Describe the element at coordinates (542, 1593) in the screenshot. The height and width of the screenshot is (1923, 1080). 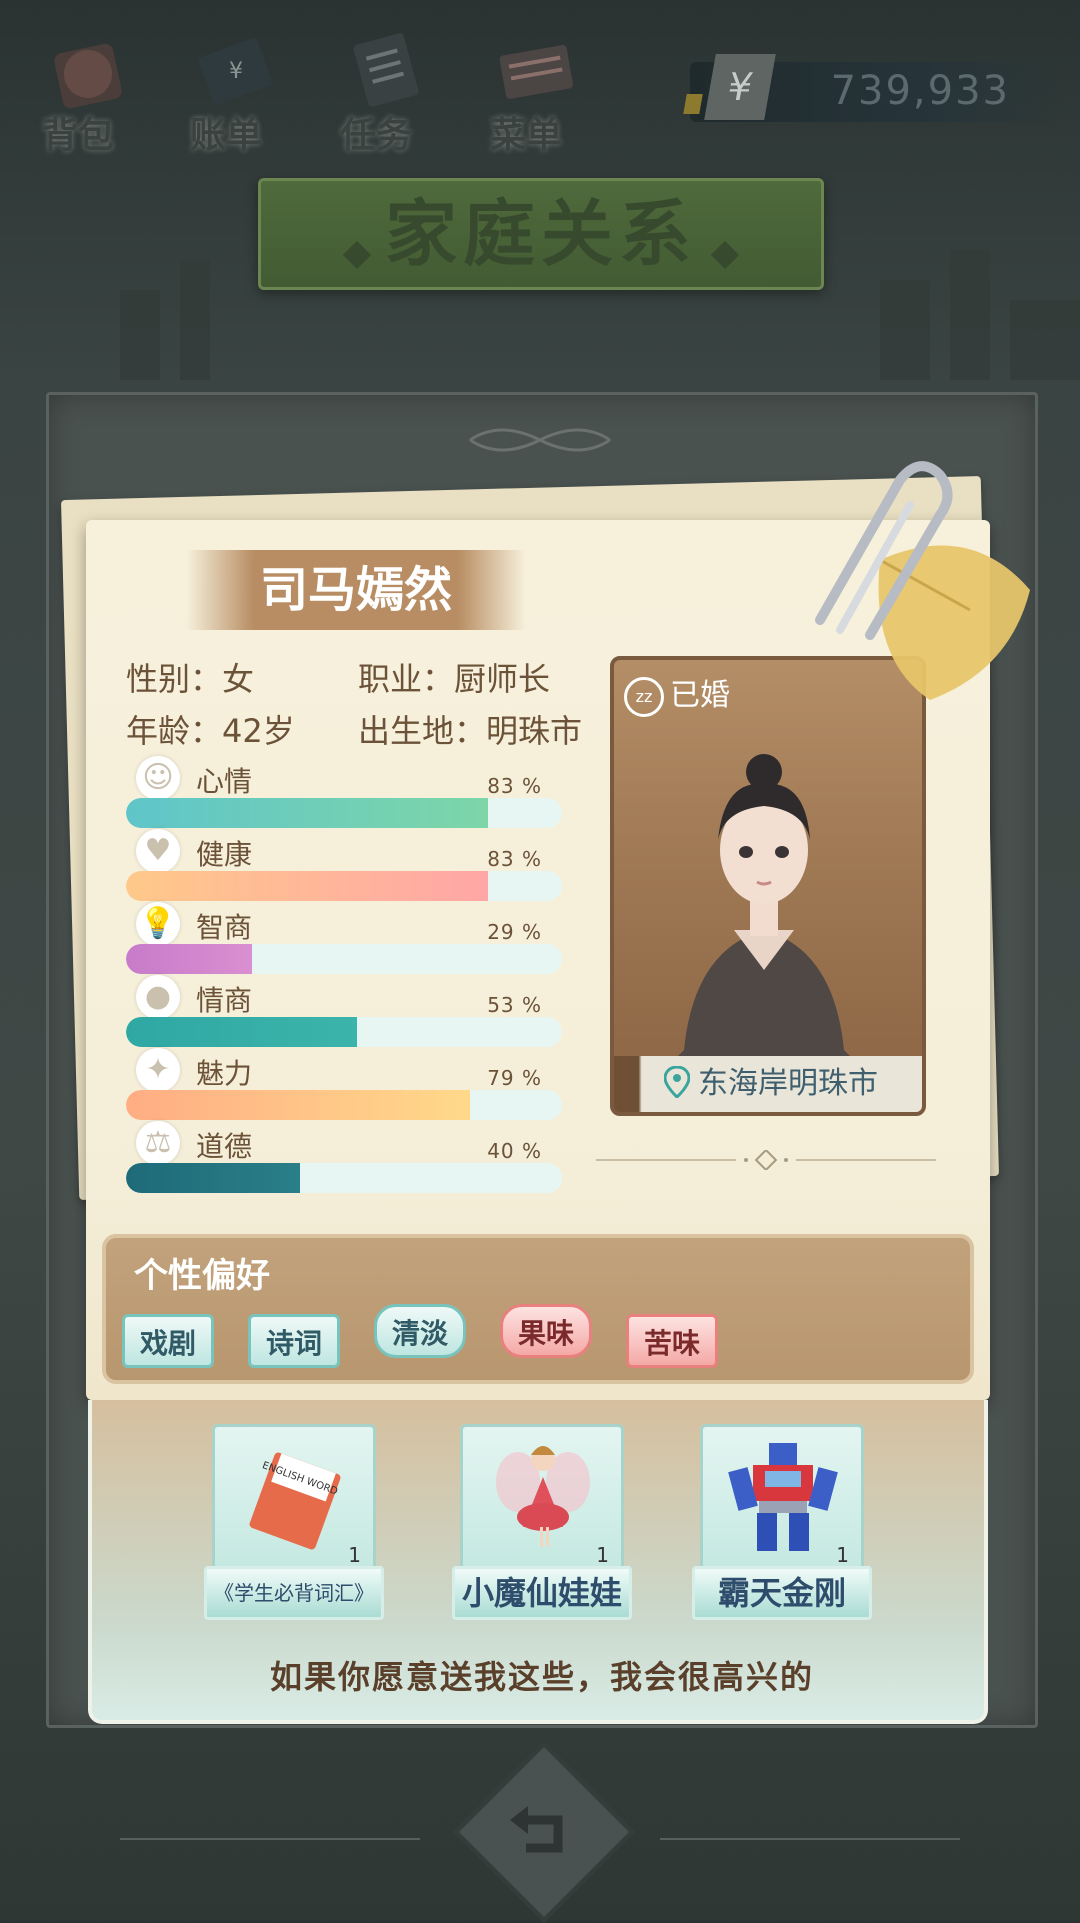
I see `gift-name: 小魔仙娃娃` at that location.